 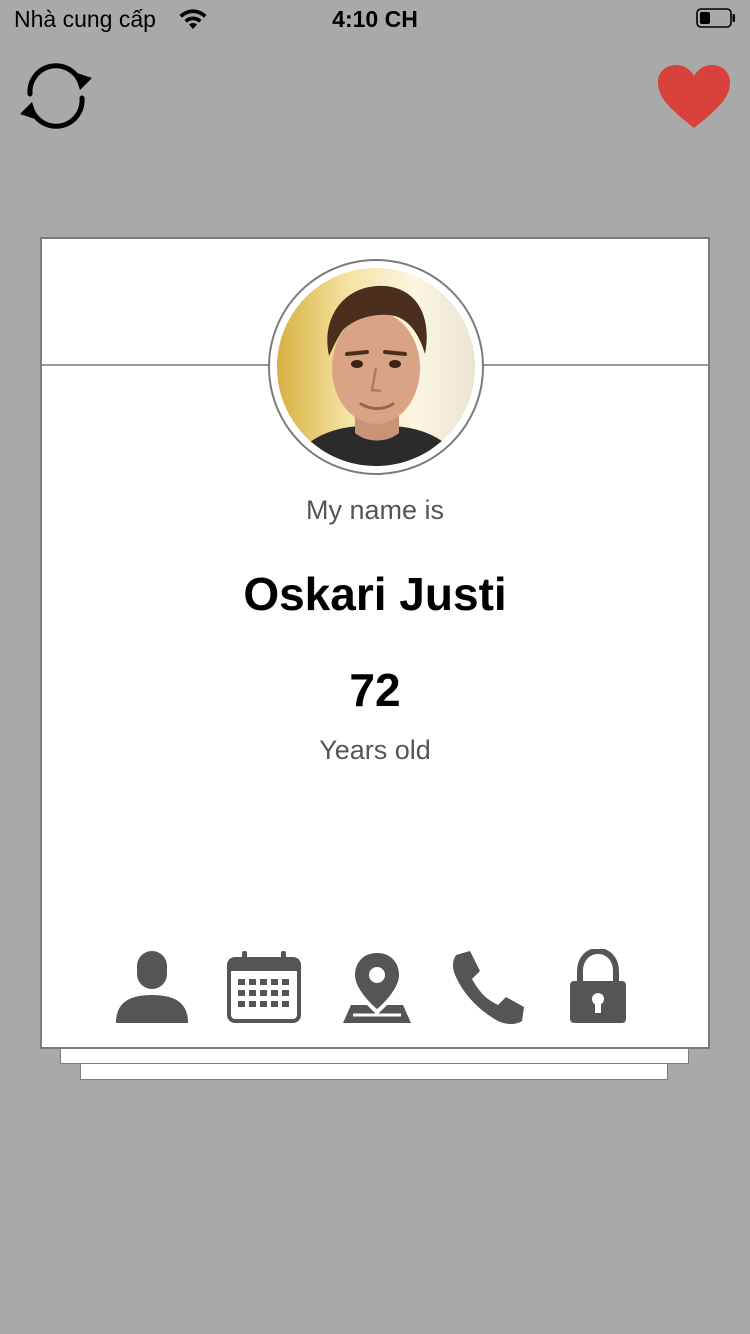 I want to click on status-time: 4:10 CH, so click(x=375, y=19).